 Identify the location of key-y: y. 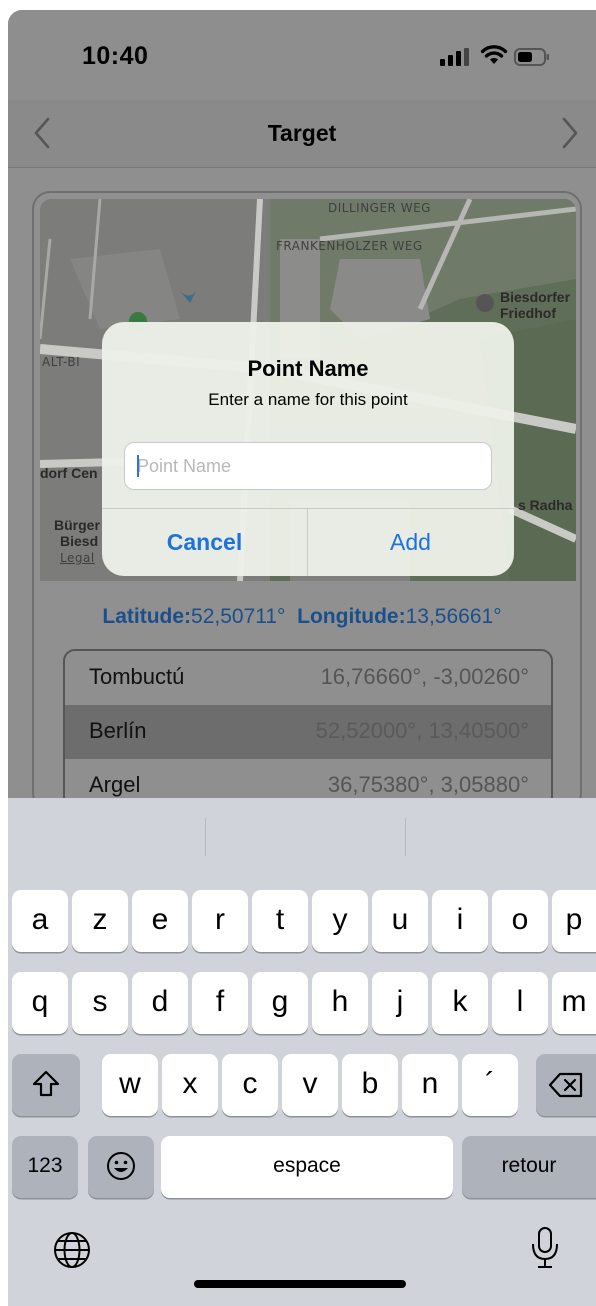
(340, 921).